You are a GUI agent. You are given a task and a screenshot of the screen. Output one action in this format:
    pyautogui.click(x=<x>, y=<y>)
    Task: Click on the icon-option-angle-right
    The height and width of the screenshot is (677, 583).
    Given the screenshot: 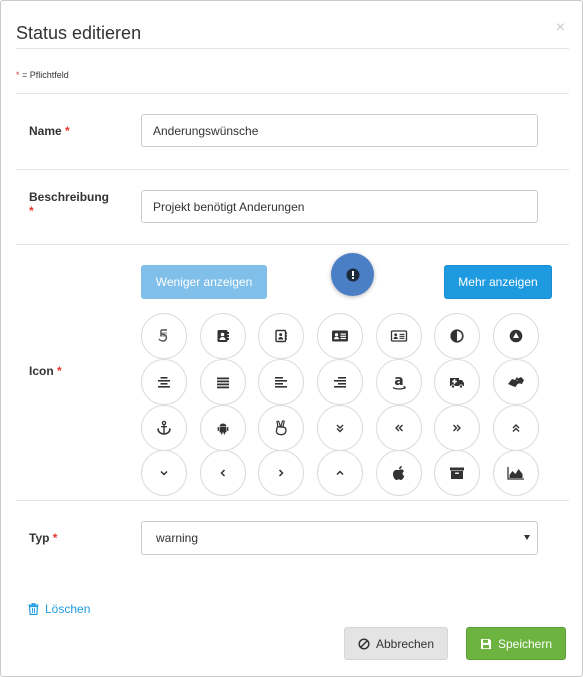 What is the action you would take?
    pyautogui.click(x=281, y=473)
    